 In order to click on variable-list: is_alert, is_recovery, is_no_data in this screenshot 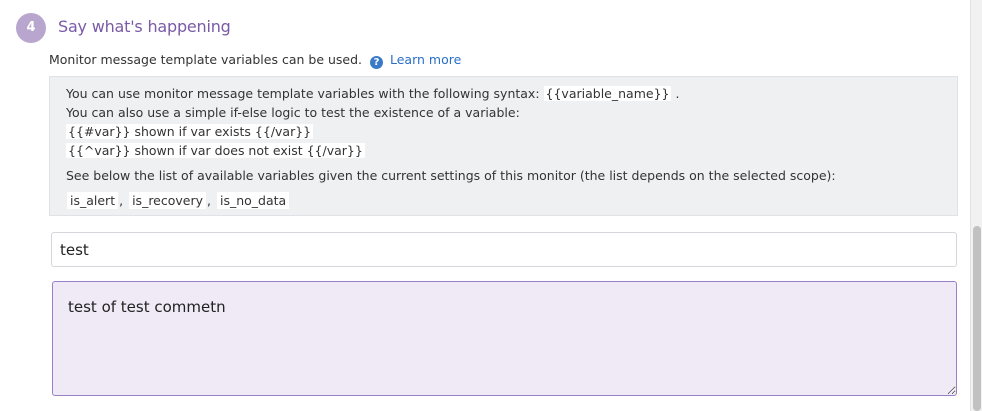, I will do `click(178, 200)`.